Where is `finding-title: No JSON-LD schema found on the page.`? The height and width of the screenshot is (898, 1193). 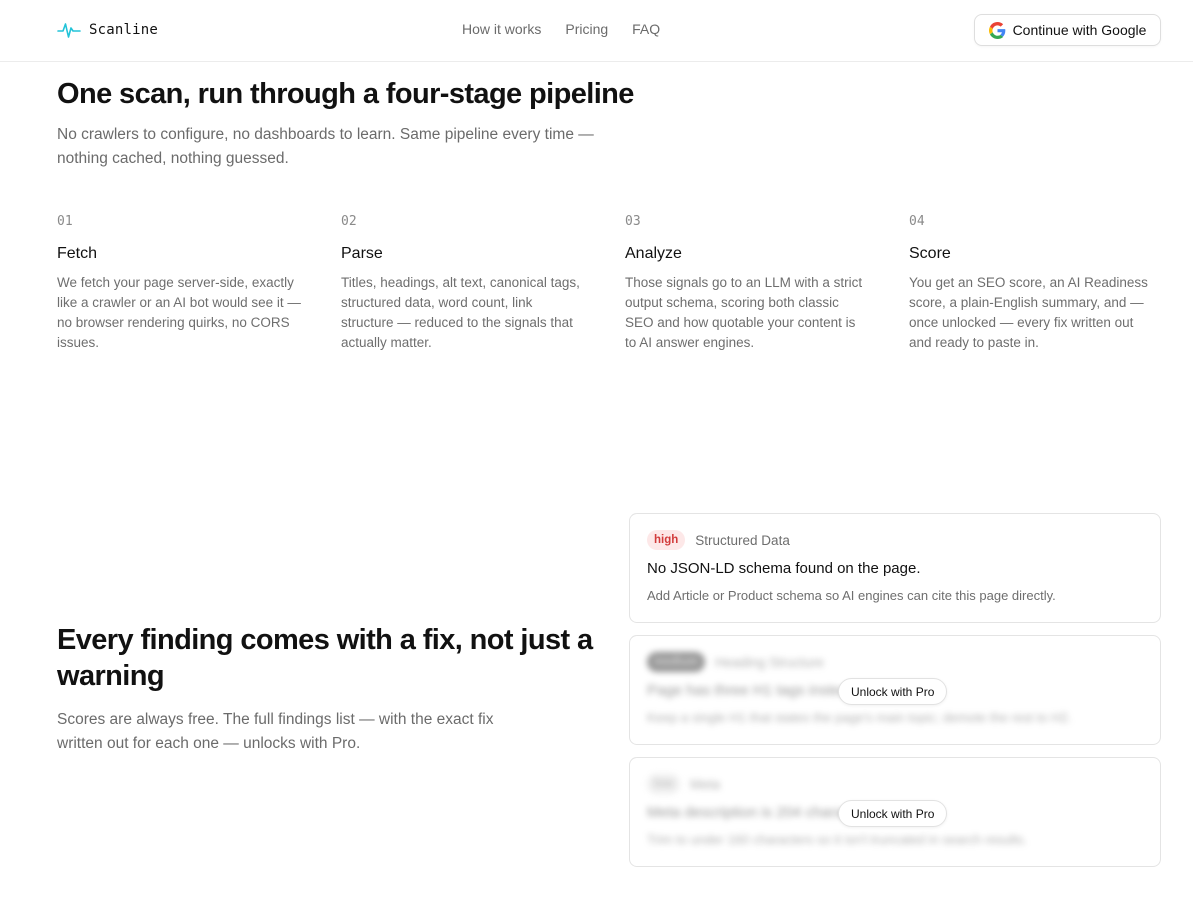
finding-title: No JSON-LD schema found on the page. is located at coordinates (784, 568).